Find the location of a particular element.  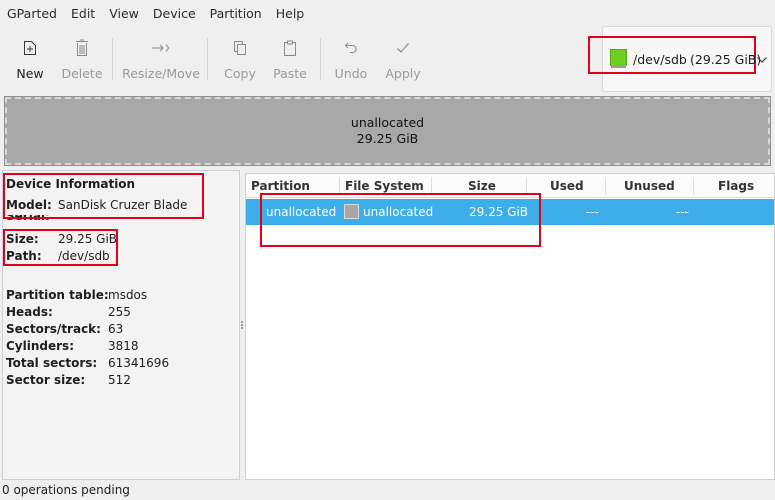

column-header-file-system: File System is located at coordinates (384, 186).